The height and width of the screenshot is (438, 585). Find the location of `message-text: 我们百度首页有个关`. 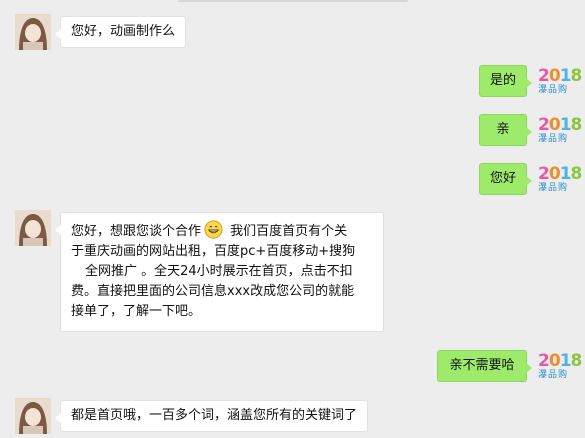

message-text: 我们百度首页有个关 is located at coordinates (289, 231).